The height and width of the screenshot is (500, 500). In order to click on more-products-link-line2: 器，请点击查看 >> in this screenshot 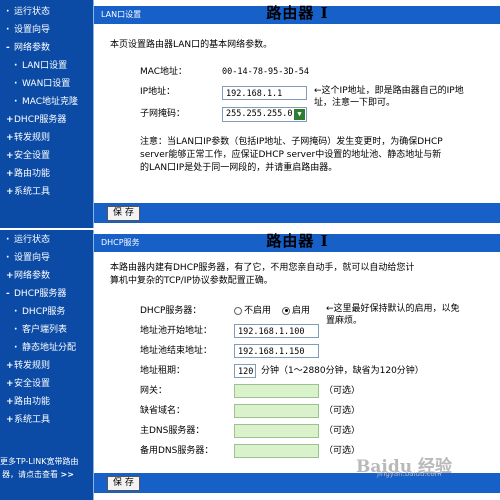, I will do `click(47, 474)`.